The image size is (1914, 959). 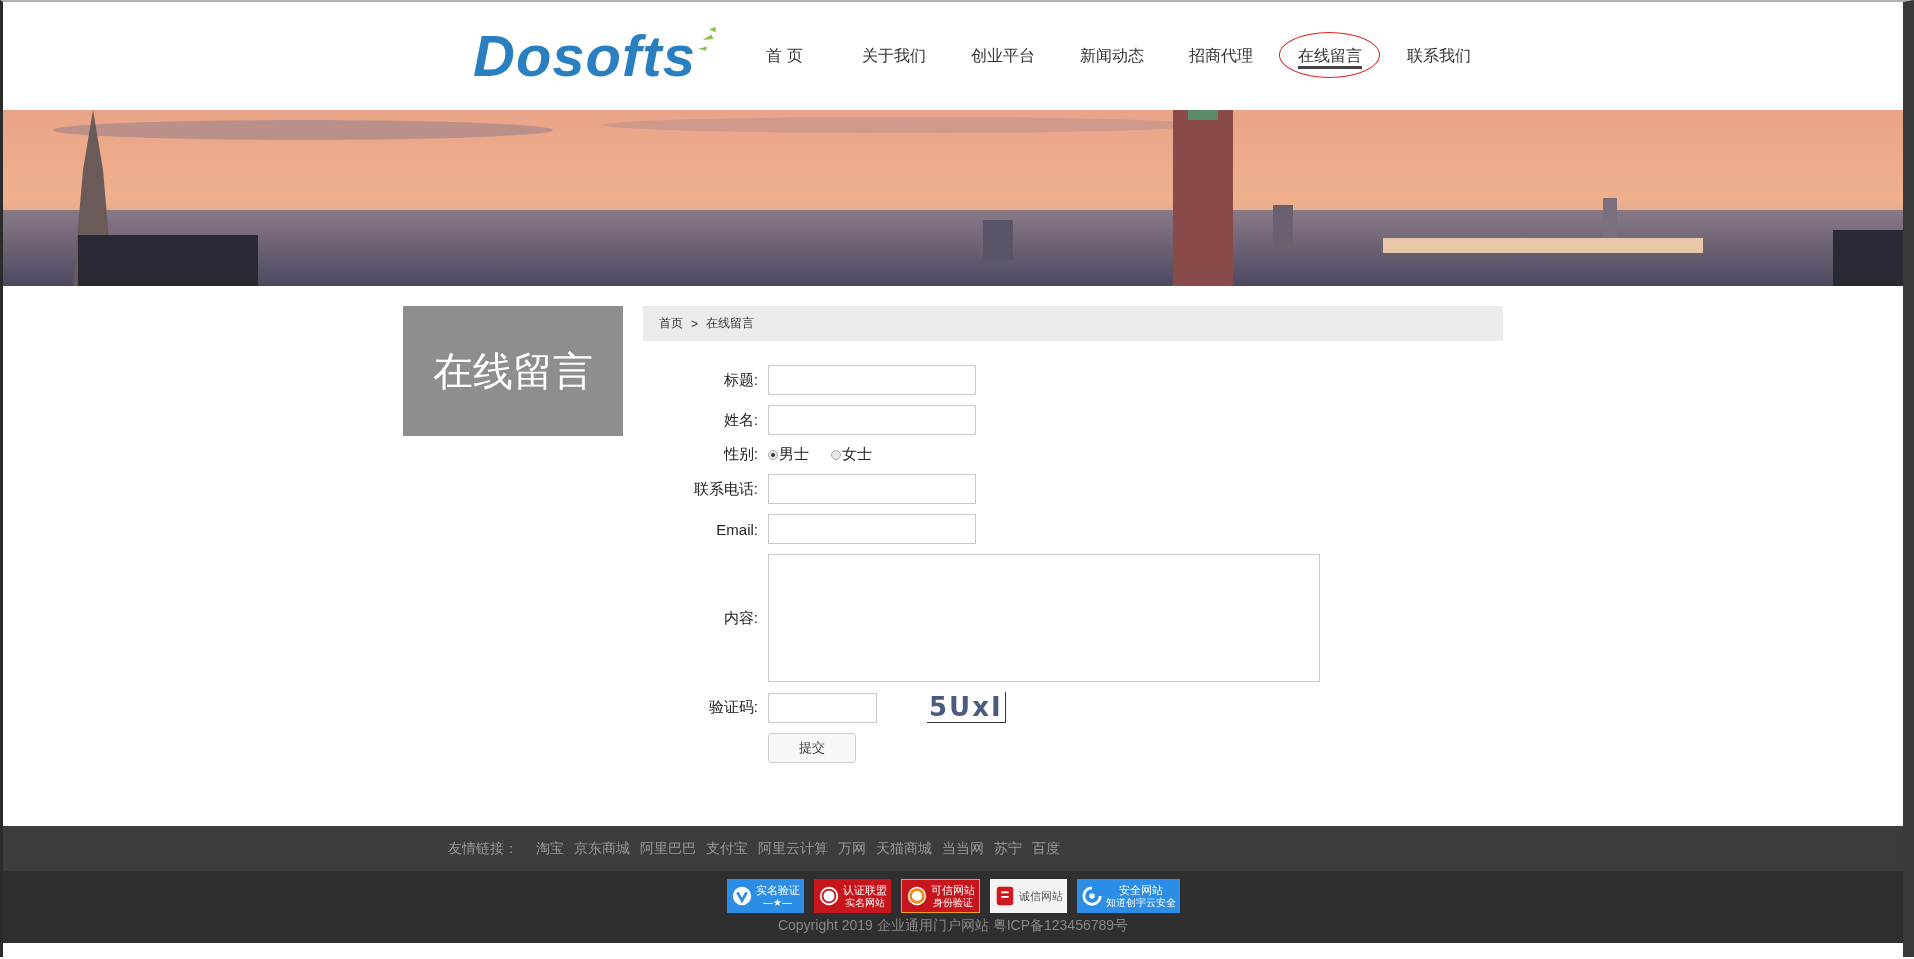 What do you see at coordinates (1008, 848) in the screenshot?
I see `footer-link: 苏宁` at bounding box center [1008, 848].